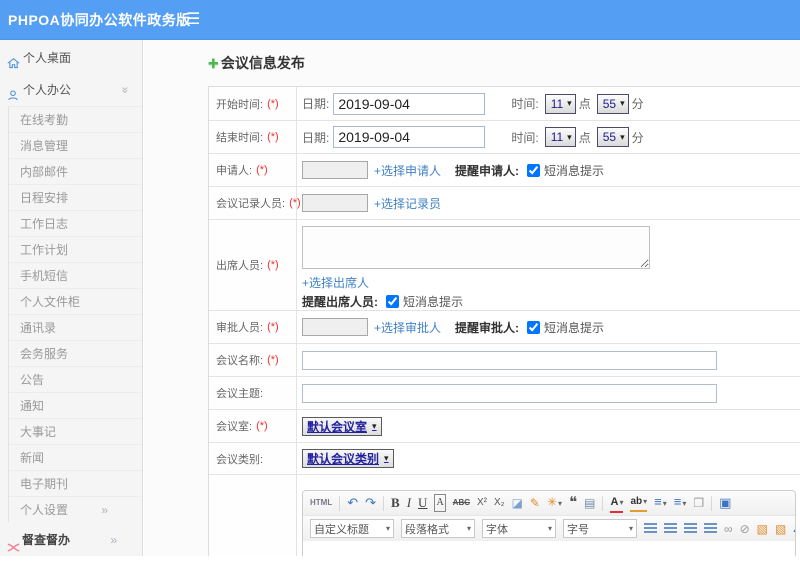 The image size is (800, 563). What do you see at coordinates (239, 459) in the screenshot?
I see `field-label: 会议类别:` at bounding box center [239, 459].